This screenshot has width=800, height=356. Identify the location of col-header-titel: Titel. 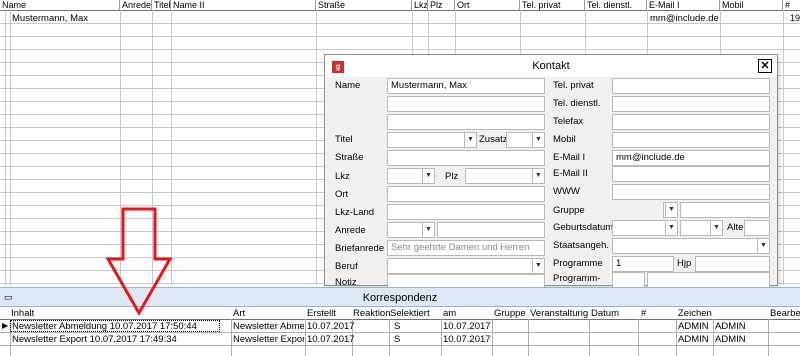
(161, 5).